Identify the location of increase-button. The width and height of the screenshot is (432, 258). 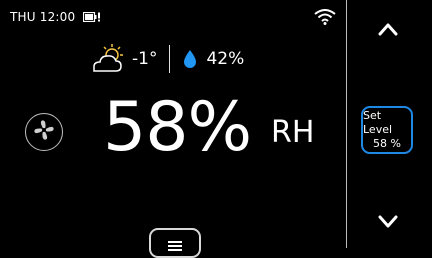
(388, 29).